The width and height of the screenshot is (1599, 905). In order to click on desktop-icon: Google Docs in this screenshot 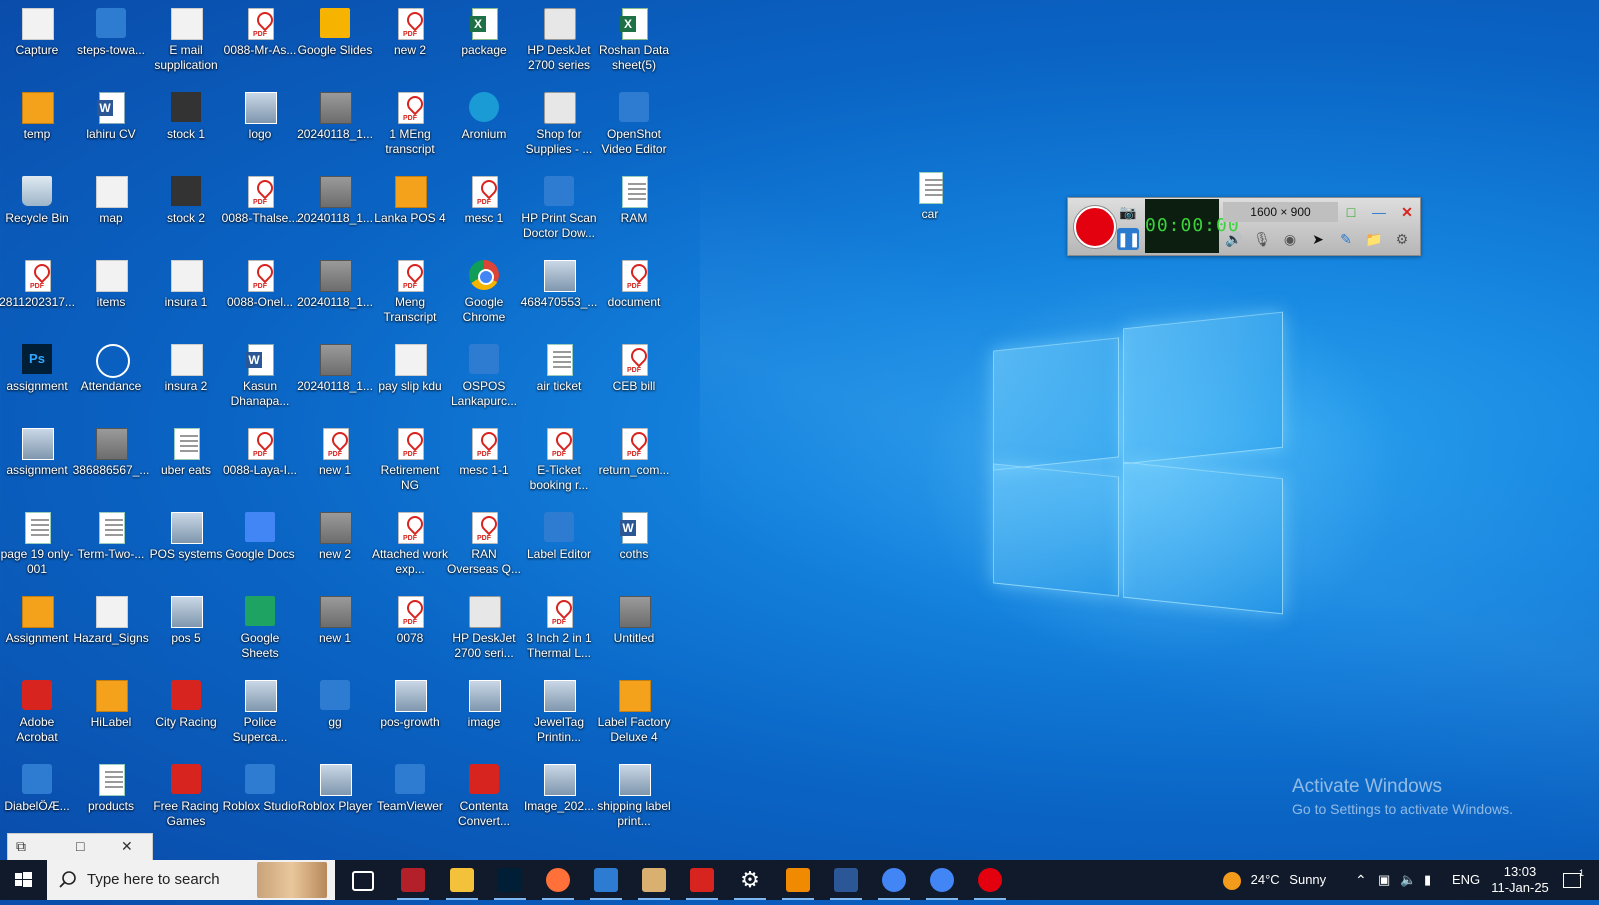, I will do `click(260, 546)`.